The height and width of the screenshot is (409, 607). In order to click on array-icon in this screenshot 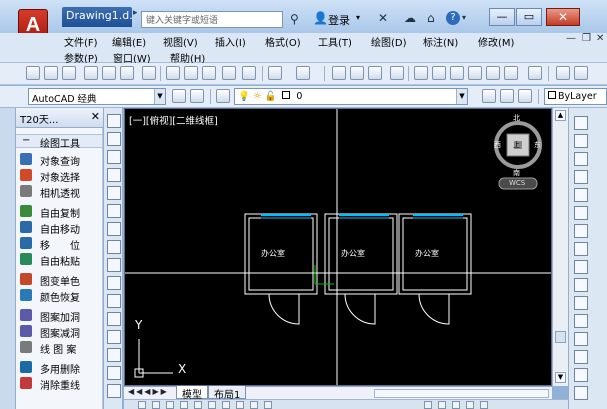, I will do `click(581, 195)`.